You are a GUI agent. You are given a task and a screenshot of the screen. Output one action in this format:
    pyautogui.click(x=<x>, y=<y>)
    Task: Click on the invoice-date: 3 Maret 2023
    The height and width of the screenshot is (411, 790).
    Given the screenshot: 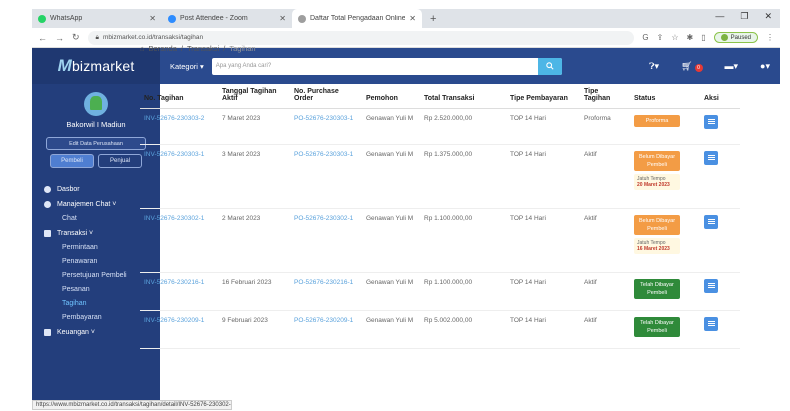 What is the action you would take?
    pyautogui.click(x=254, y=176)
    